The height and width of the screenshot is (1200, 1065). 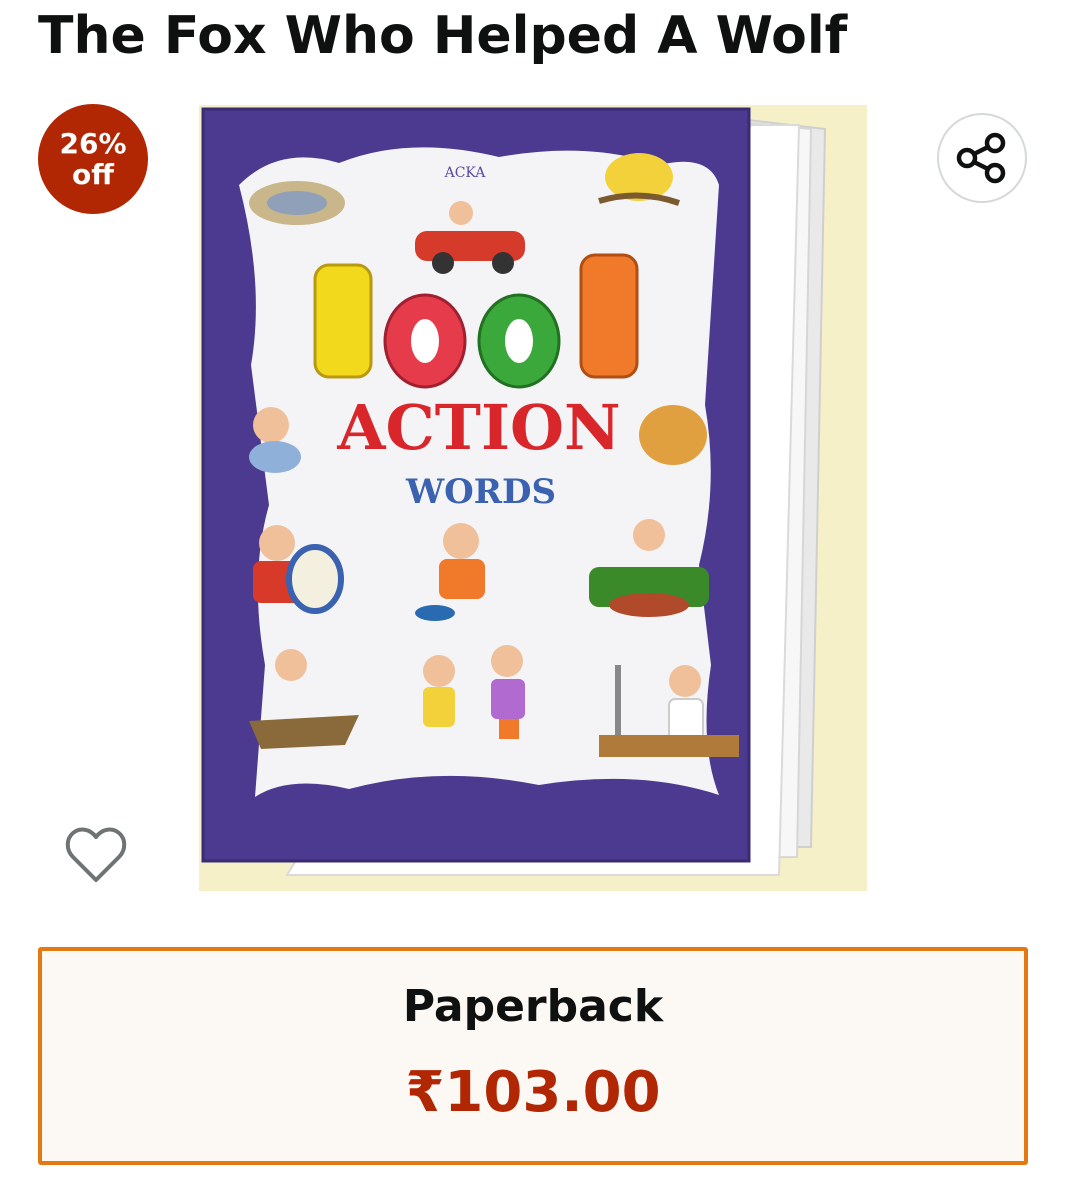 I want to click on discount-badge: 26% off, so click(x=93, y=159).